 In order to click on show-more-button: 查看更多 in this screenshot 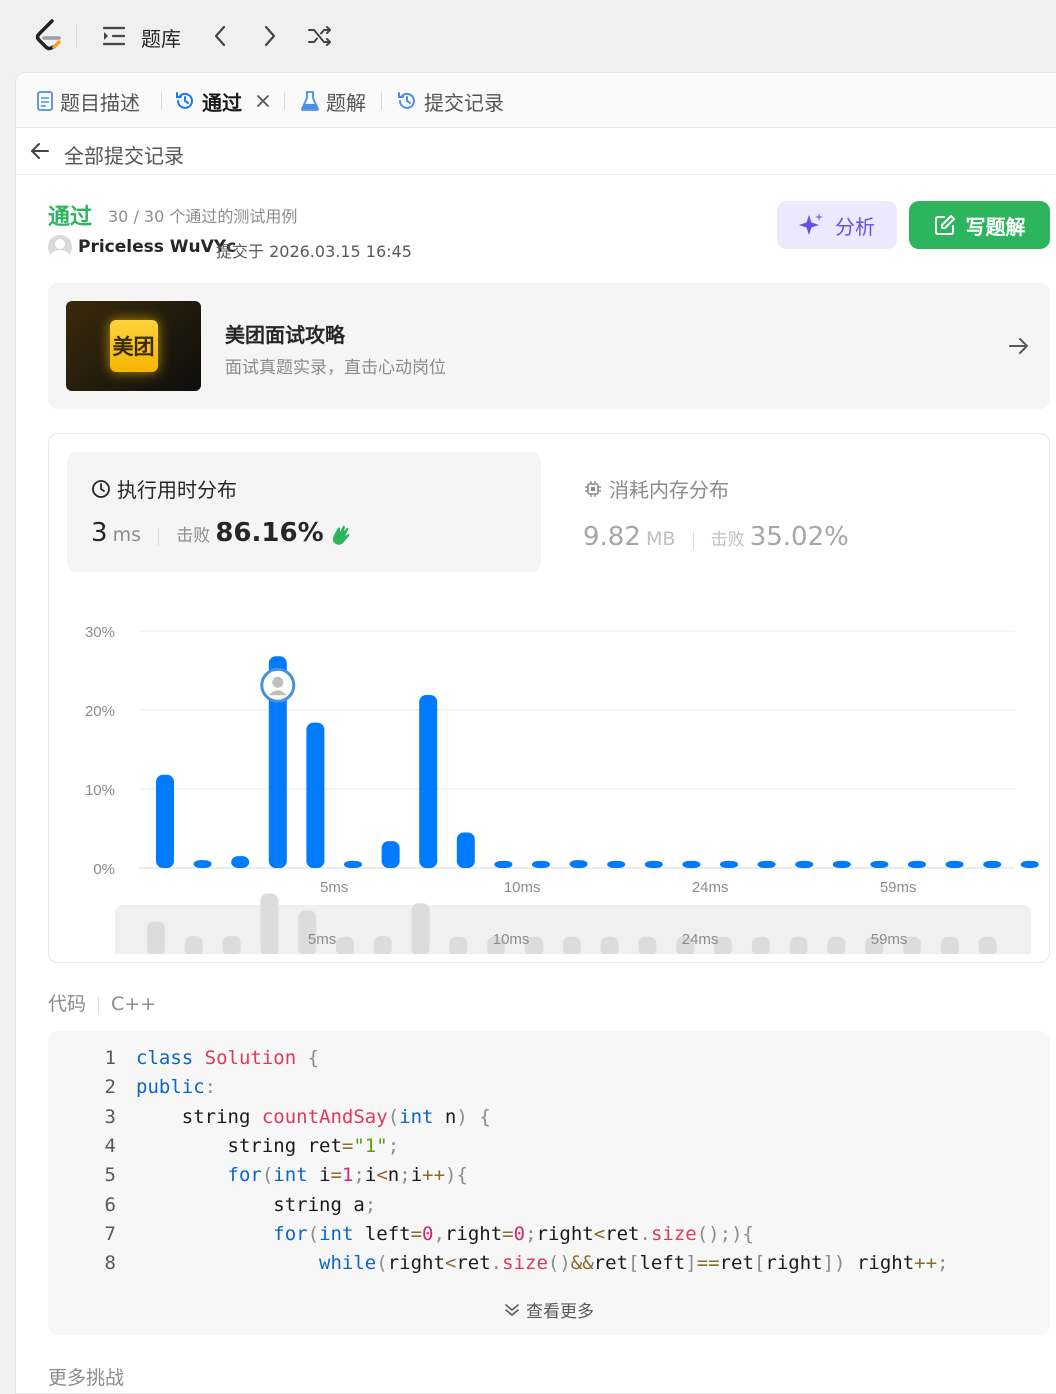, I will do `click(549, 1310)`.